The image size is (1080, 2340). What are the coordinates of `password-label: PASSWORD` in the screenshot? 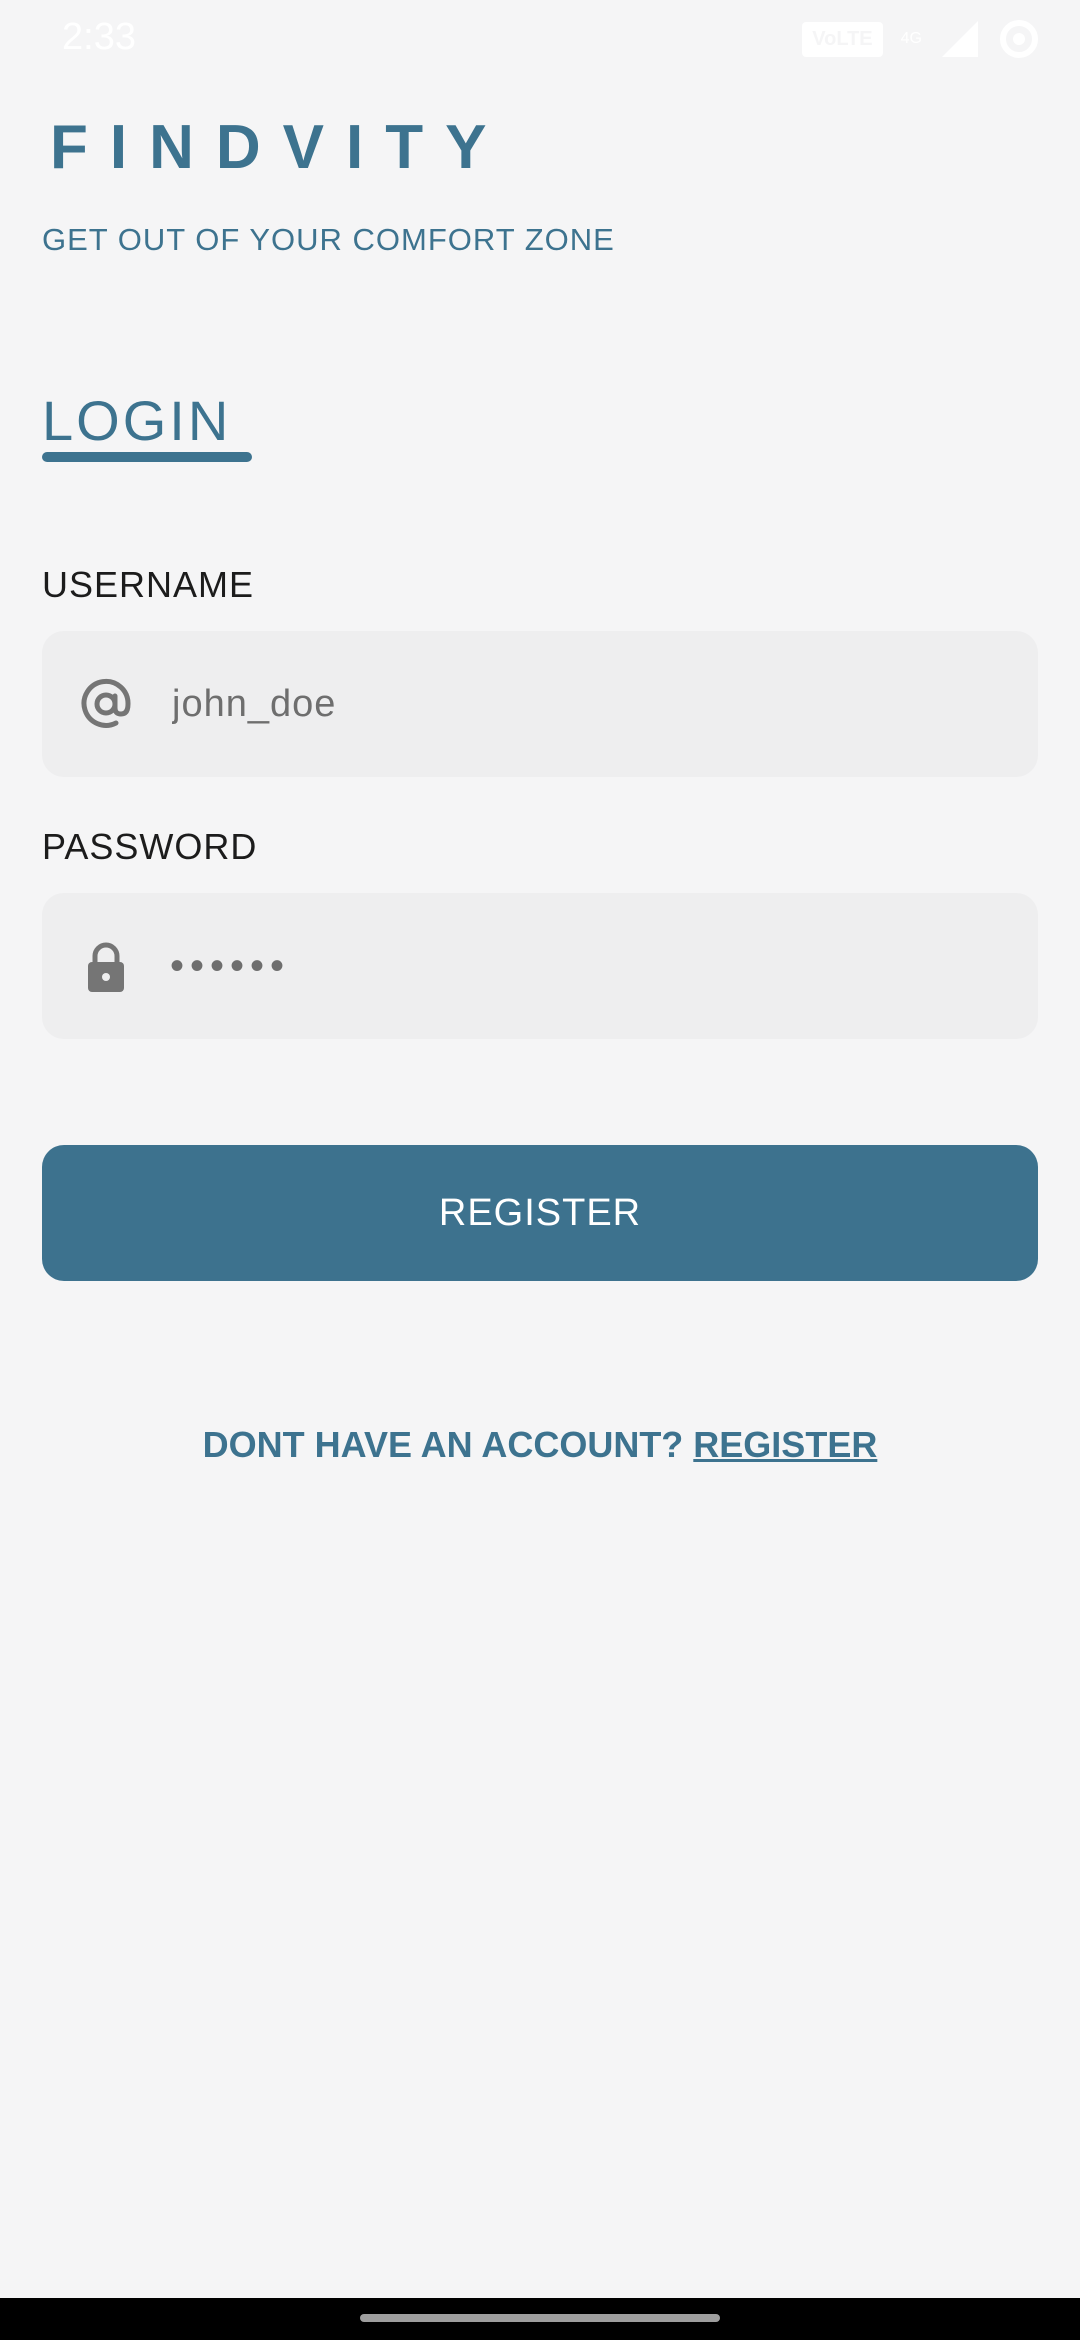 It's located at (150, 846).